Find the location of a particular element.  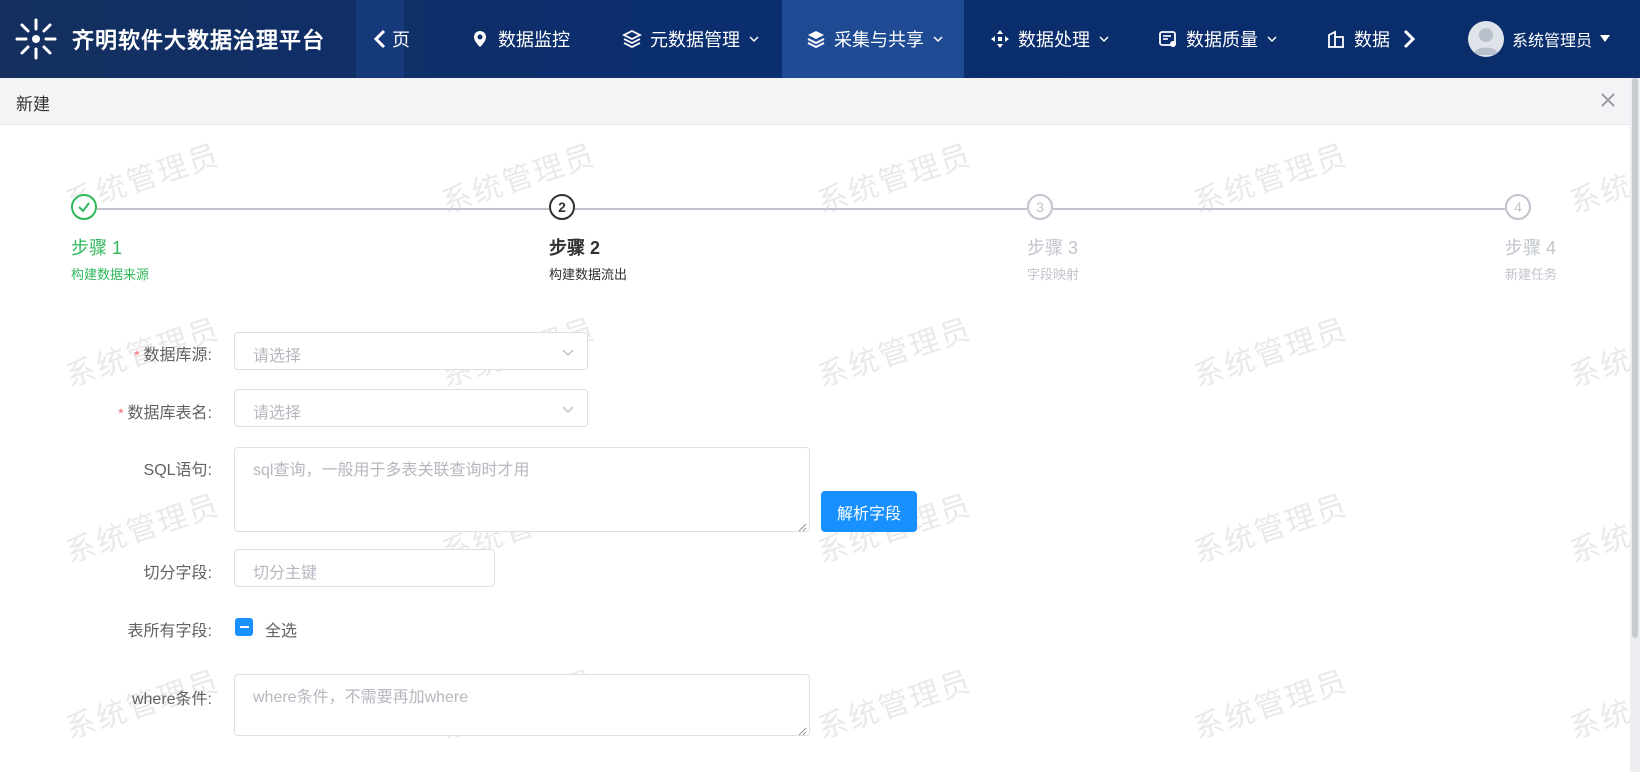

db-table-select: 请选择 is located at coordinates (411, 408).